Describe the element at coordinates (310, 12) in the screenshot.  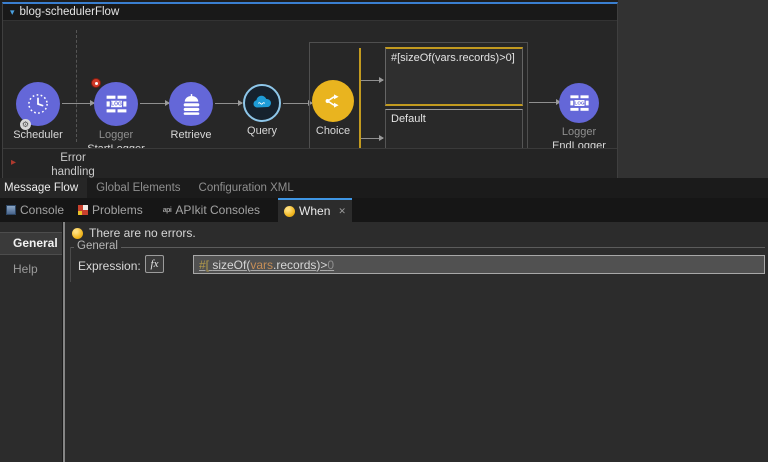
I see `flow-title-bar: ▾ blog-schedulerFlow` at that location.